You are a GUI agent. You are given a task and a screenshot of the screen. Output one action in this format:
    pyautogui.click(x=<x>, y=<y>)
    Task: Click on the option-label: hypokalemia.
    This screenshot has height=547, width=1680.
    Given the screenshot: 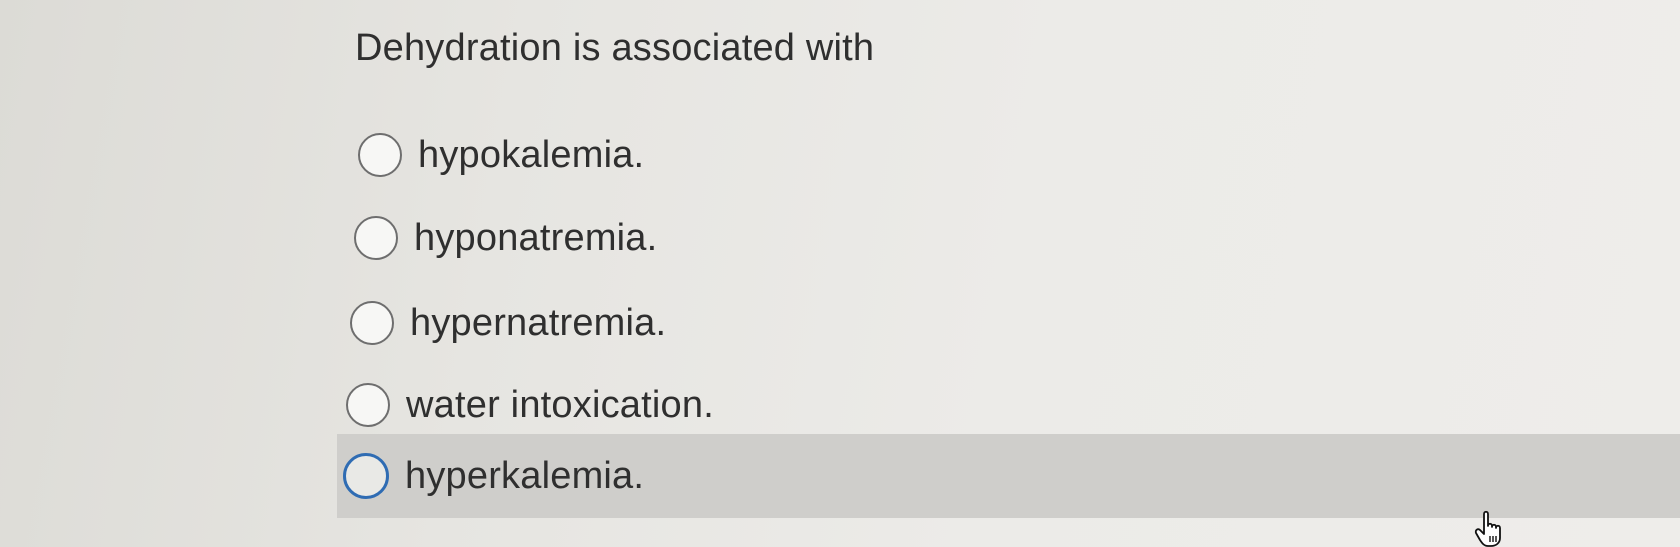 What is the action you would take?
    pyautogui.click(x=531, y=154)
    